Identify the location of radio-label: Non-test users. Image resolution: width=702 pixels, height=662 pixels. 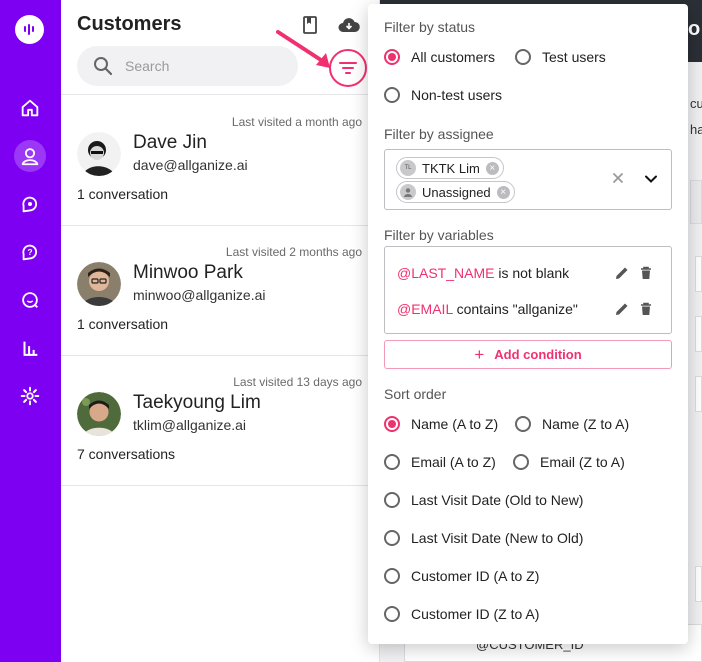
(457, 95).